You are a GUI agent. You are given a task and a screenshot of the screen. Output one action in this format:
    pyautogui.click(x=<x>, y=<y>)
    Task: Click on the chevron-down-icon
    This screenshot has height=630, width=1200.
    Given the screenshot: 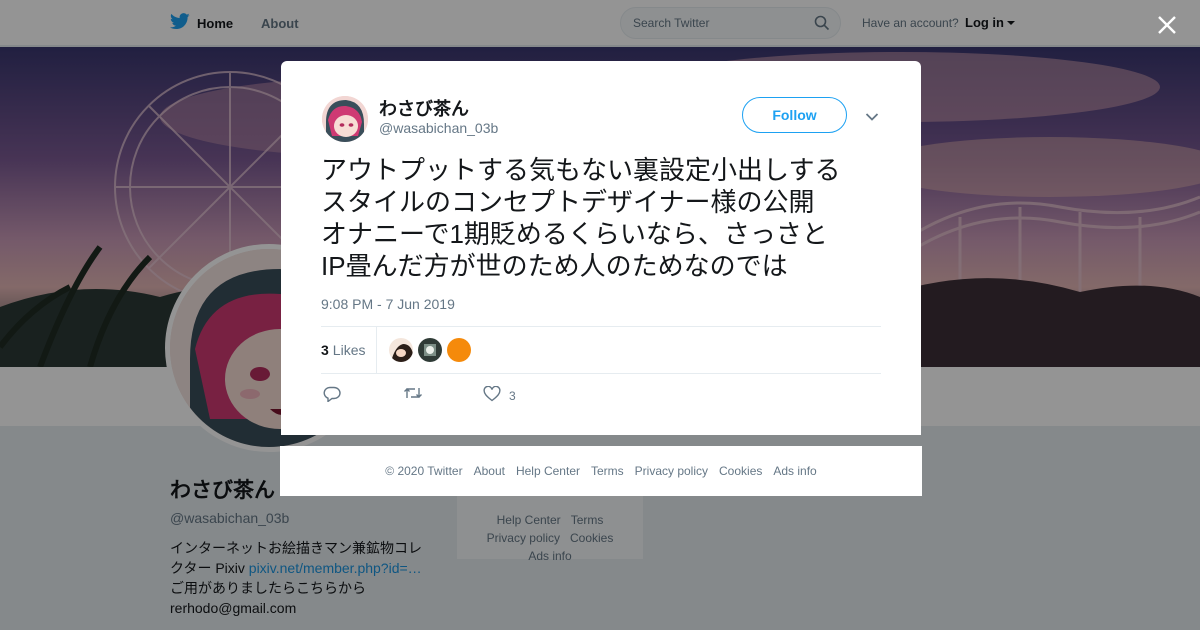 What is the action you would take?
    pyautogui.click(x=872, y=118)
    